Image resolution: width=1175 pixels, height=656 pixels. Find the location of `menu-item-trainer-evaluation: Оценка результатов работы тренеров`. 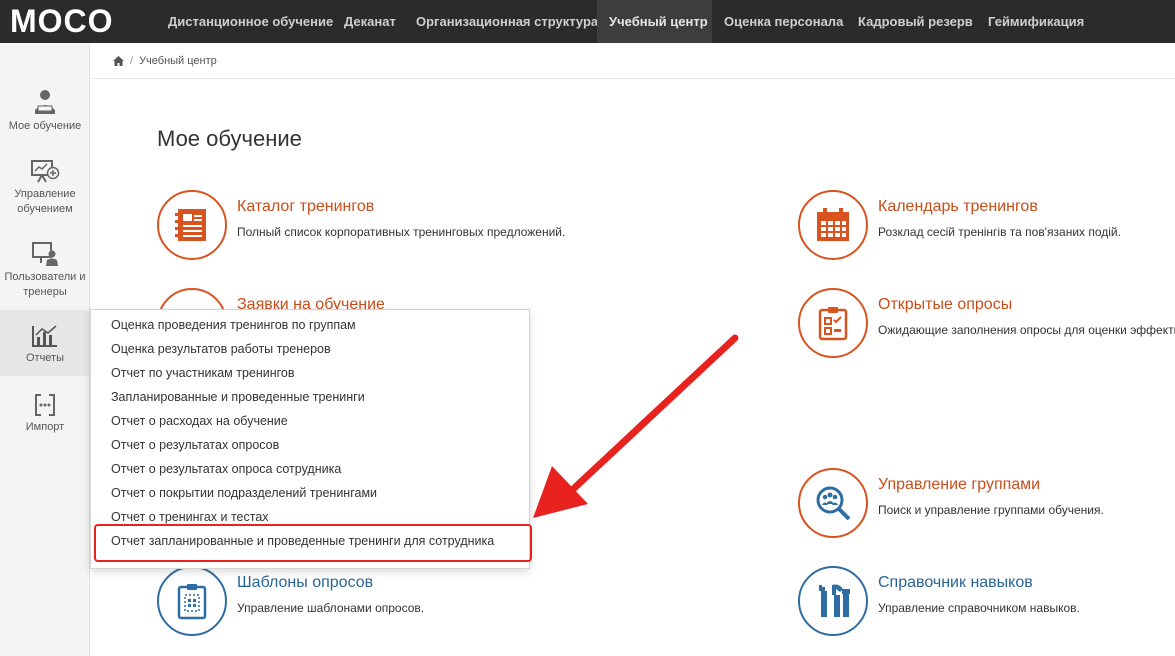

menu-item-trainer-evaluation: Оценка результатов работы тренеров is located at coordinates (221, 349).